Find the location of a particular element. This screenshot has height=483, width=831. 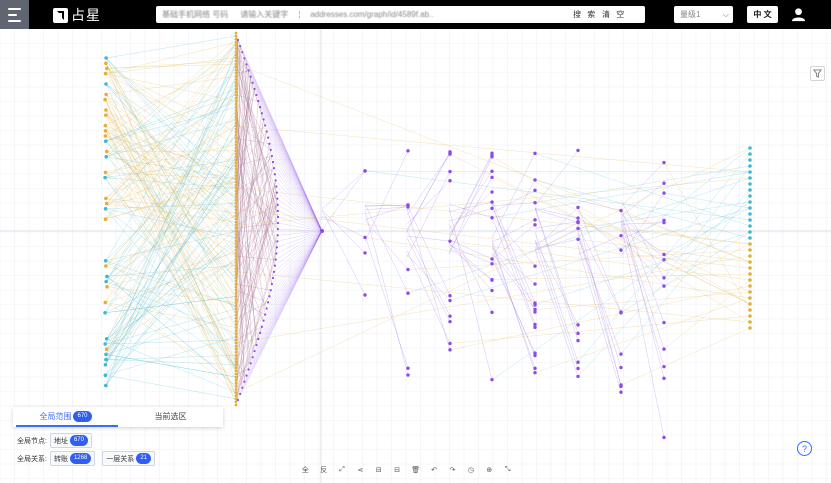

tab-current-selection: 当前选区 is located at coordinates (170, 417).